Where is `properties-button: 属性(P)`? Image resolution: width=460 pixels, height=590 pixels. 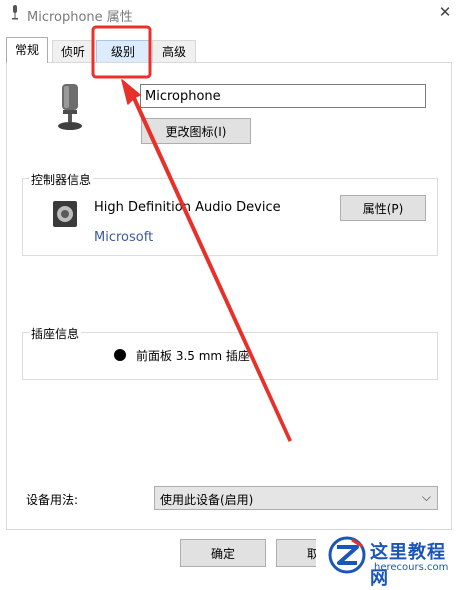 properties-button: 属性(P) is located at coordinates (383, 208).